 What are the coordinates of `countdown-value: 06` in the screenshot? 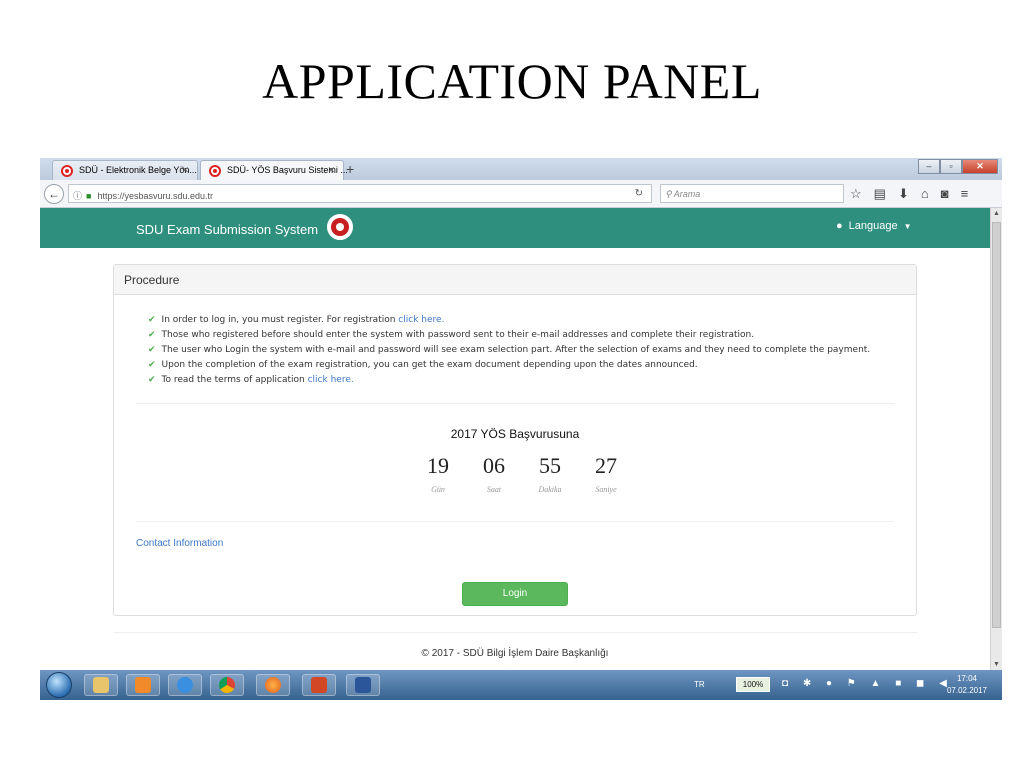 It's located at (494, 465).